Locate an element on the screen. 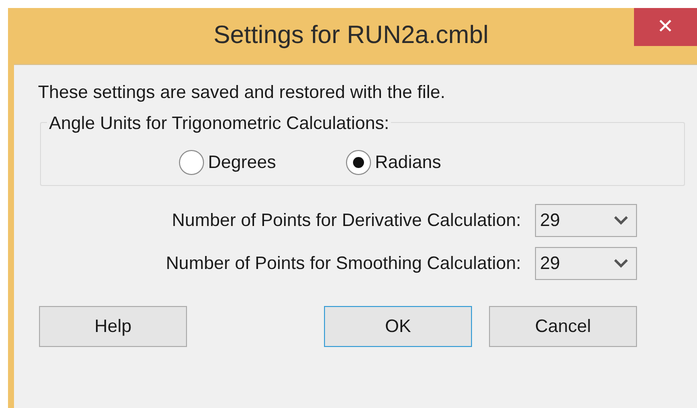 The height and width of the screenshot is (408, 697). dialog-button: Help is located at coordinates (113, 326).